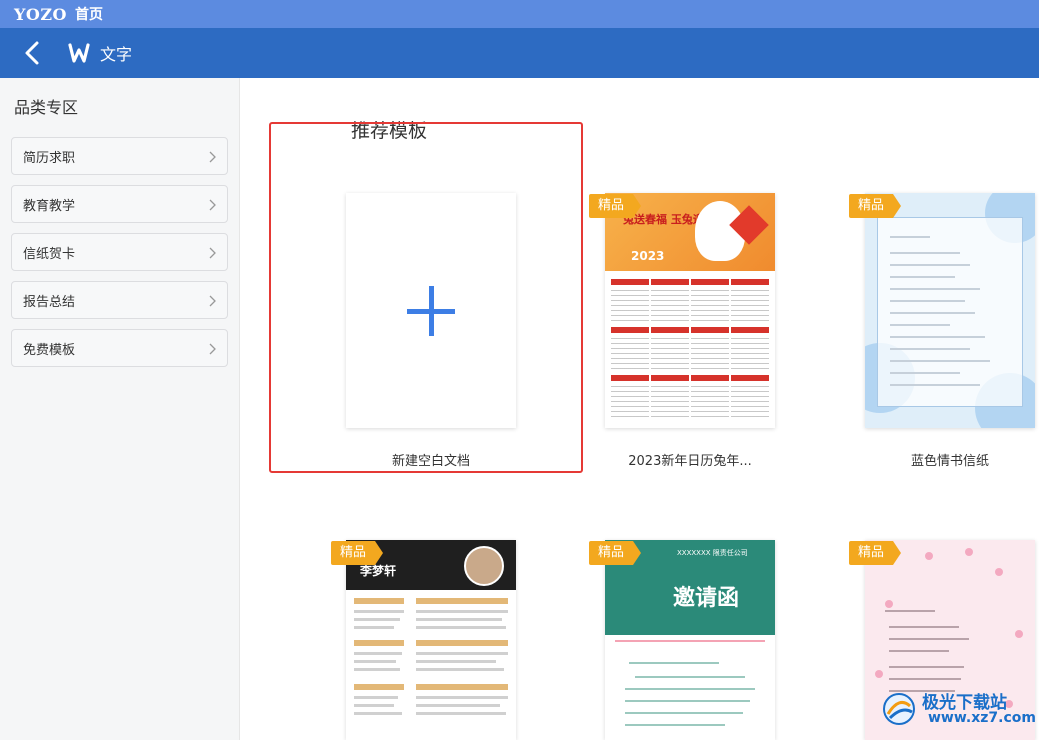  Describe the element at coordinates (49, 158) in the screenshot. I see `sidebar-item-label: 简历求职` at that location.